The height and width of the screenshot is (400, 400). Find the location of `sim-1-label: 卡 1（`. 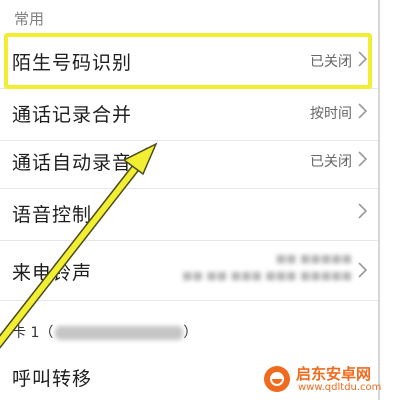

sim-1-label: 卡 1（ is located at coordinates (33, 333).